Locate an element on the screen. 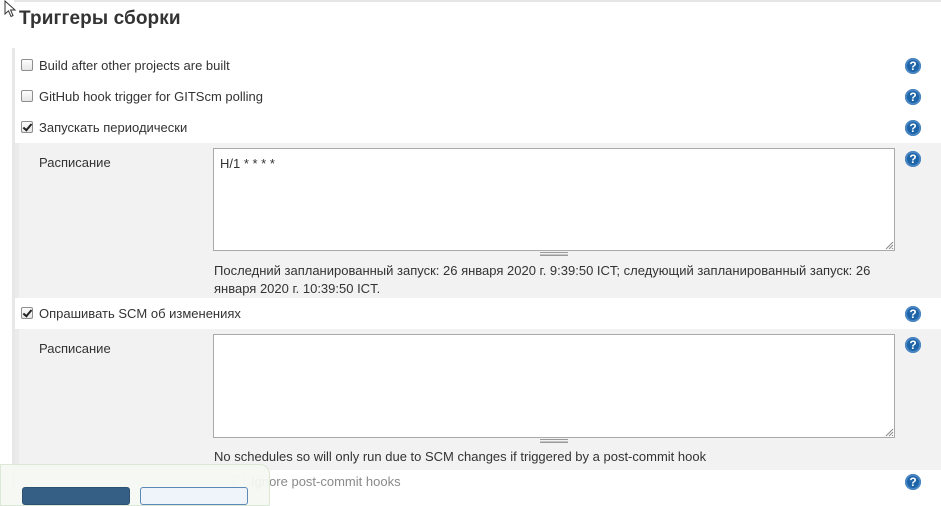 This screenshot has height=506, width=941. build-after-label: Build after other projects are built is located at coordinates (134, 65).